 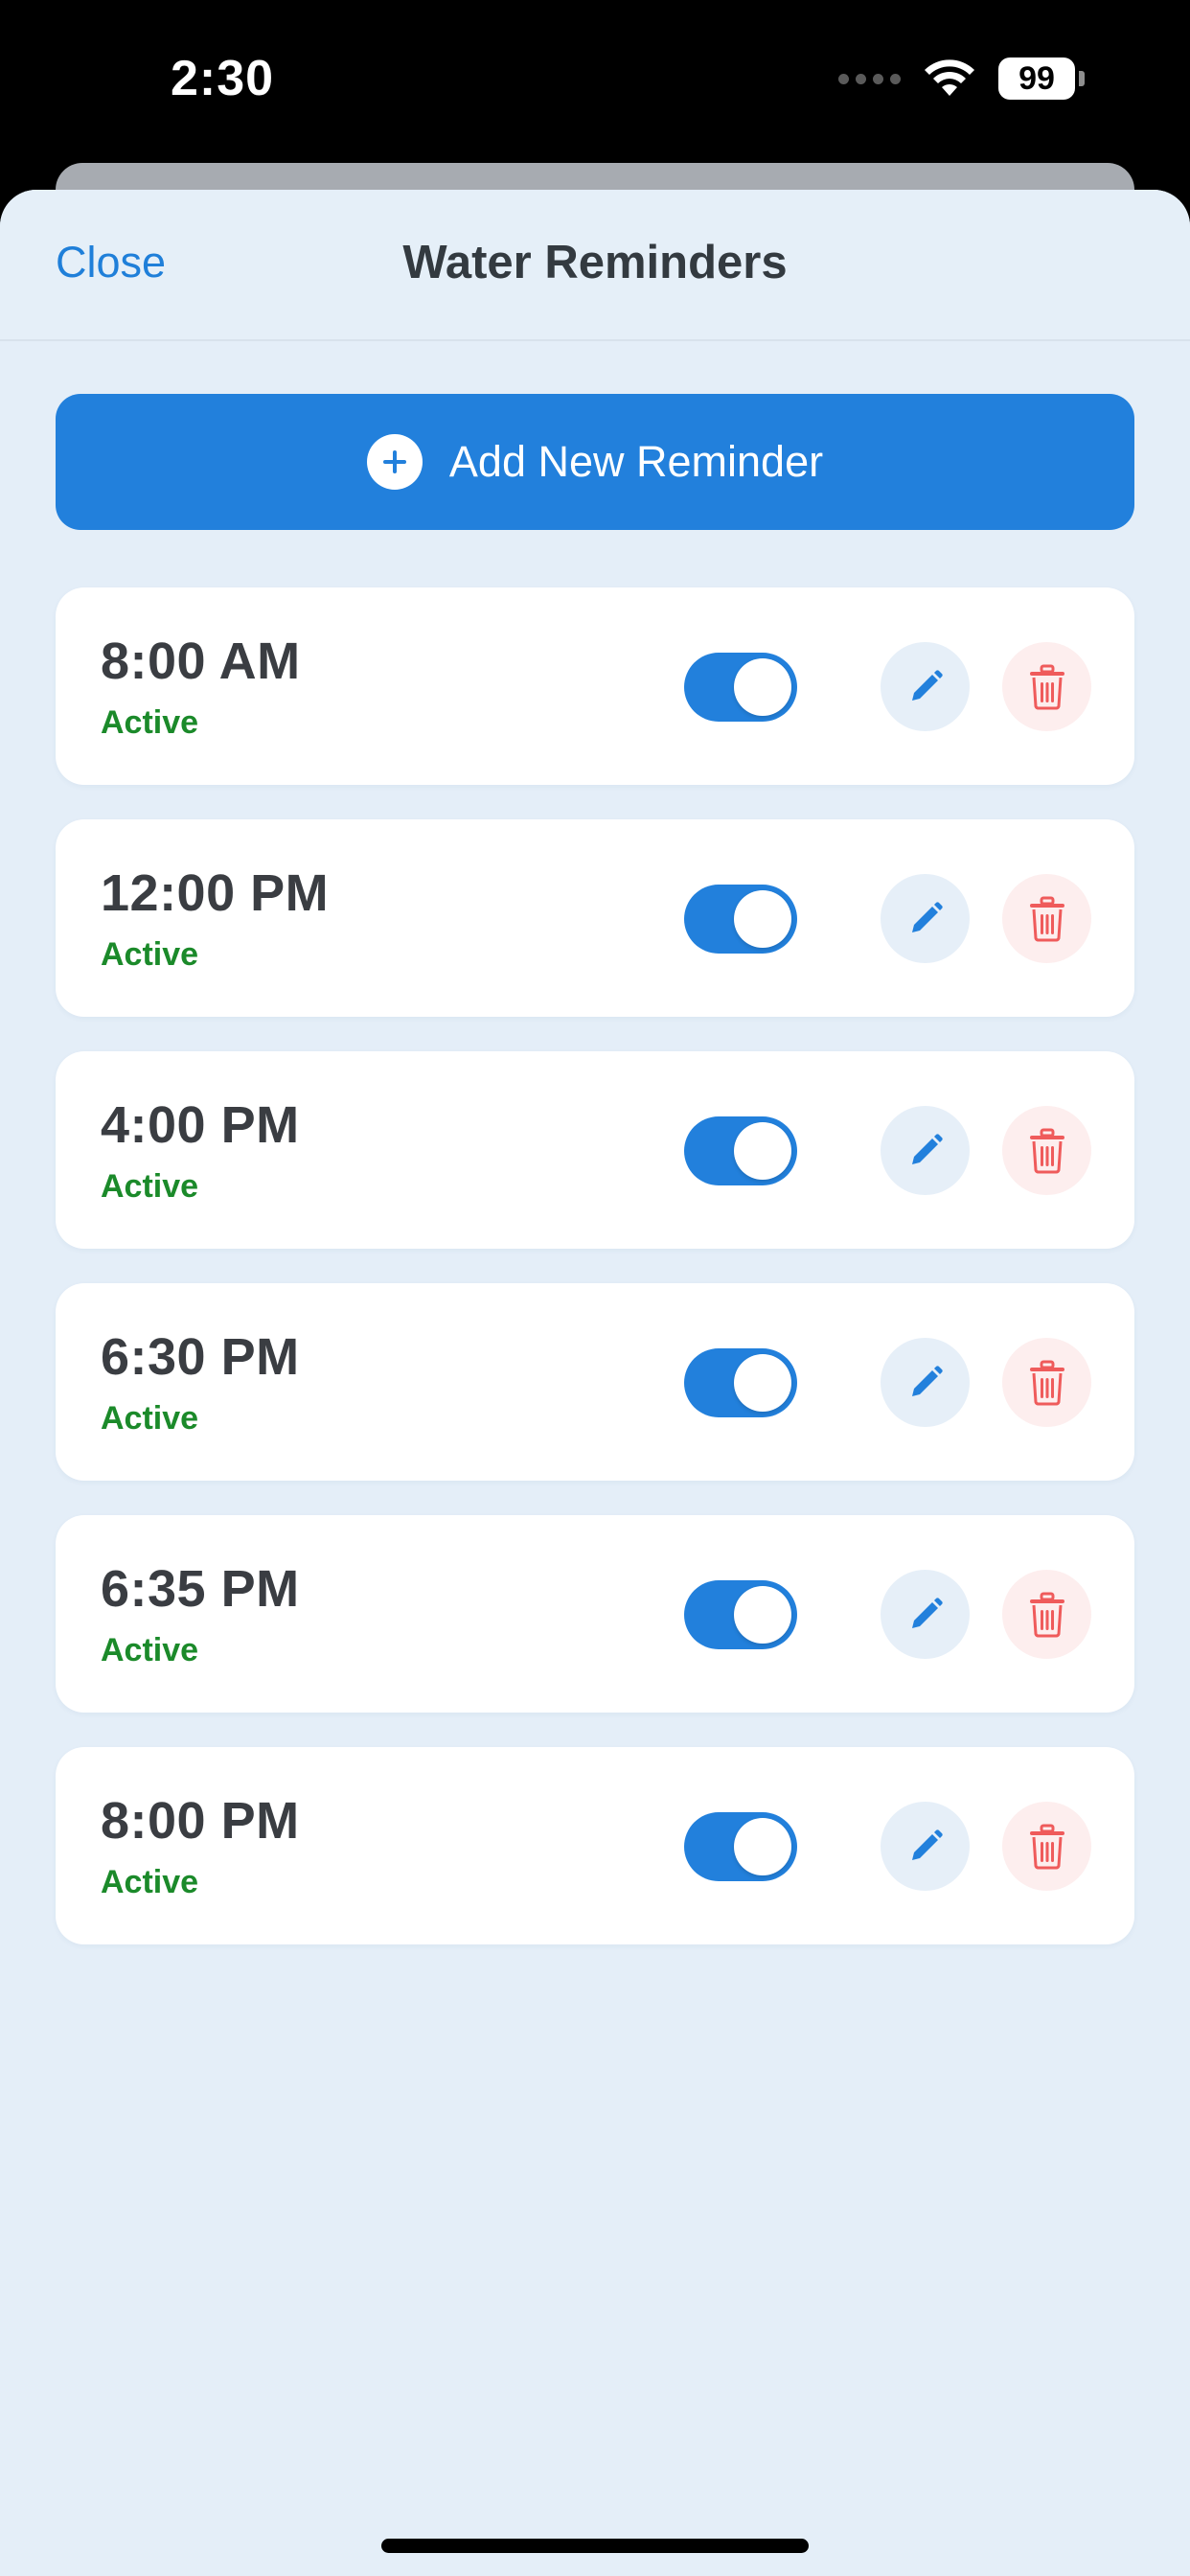 What do you see at coordinates (595, 81) in the screenshot?
I see `status-bar: 2:30 99` at bounding box center [595, 81].